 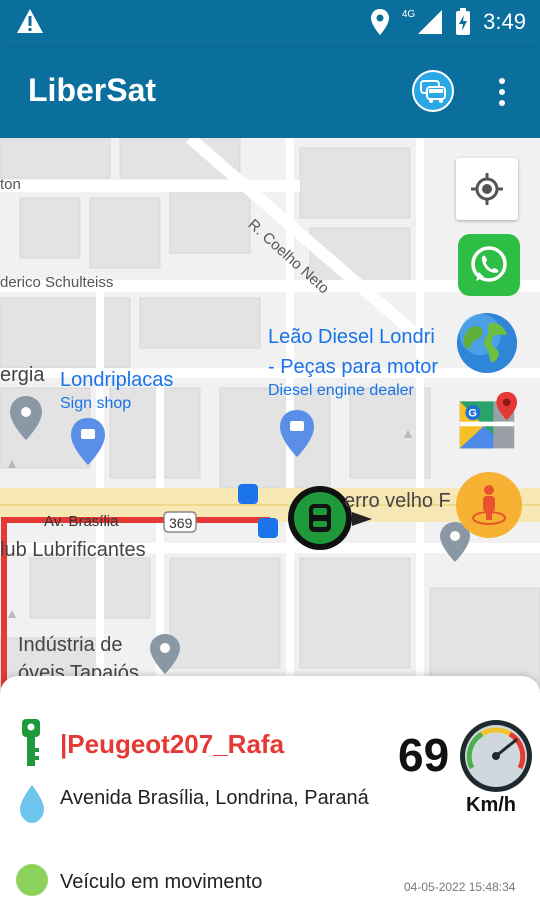 I want to click on signal-icon, so click(x=430, y=22).